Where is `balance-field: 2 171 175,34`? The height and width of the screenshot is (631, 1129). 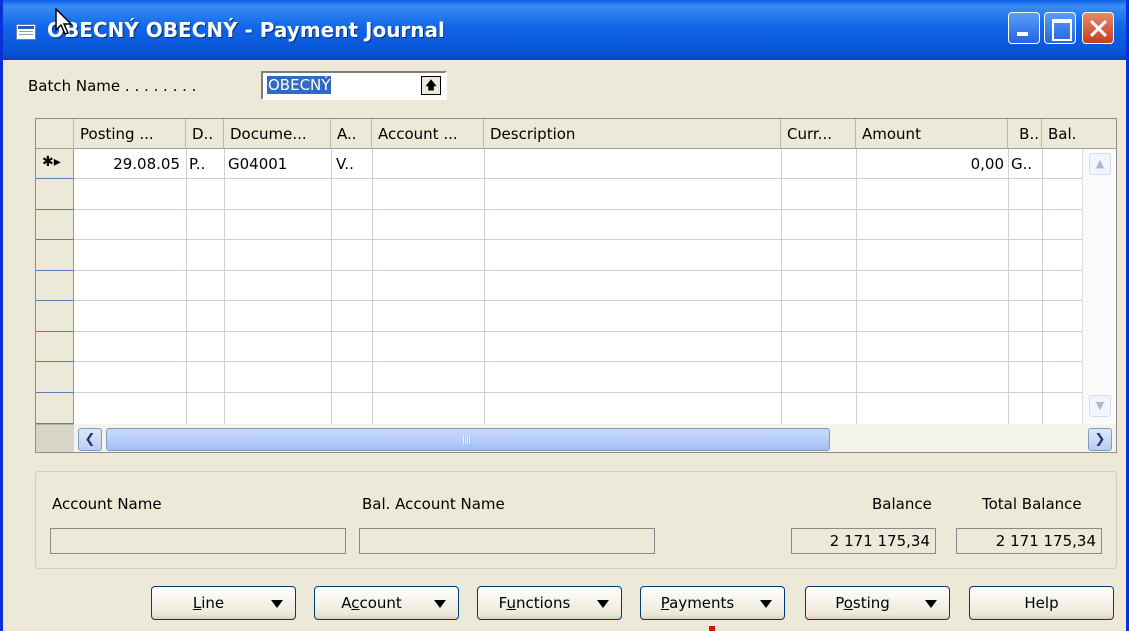
balance-field: 2 171 175,34 is located at coordinates (863, 541).